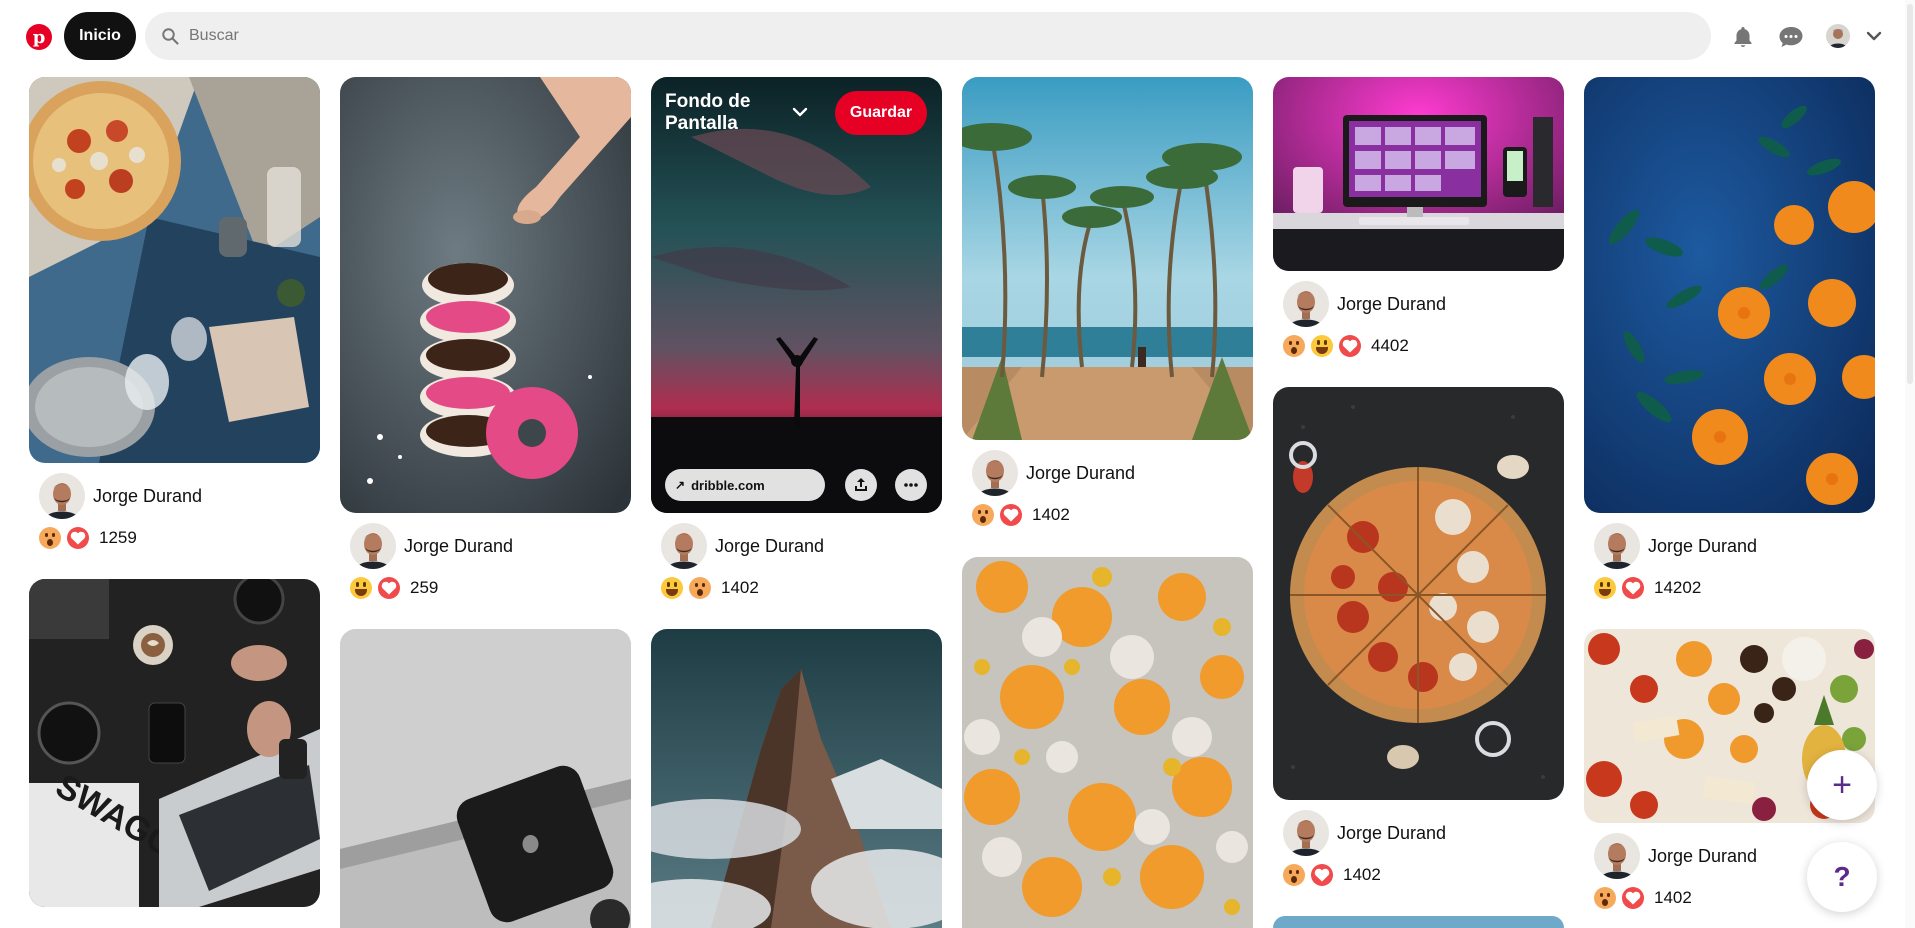  I want to click on pin-reactions: 259, so click(394, 588).